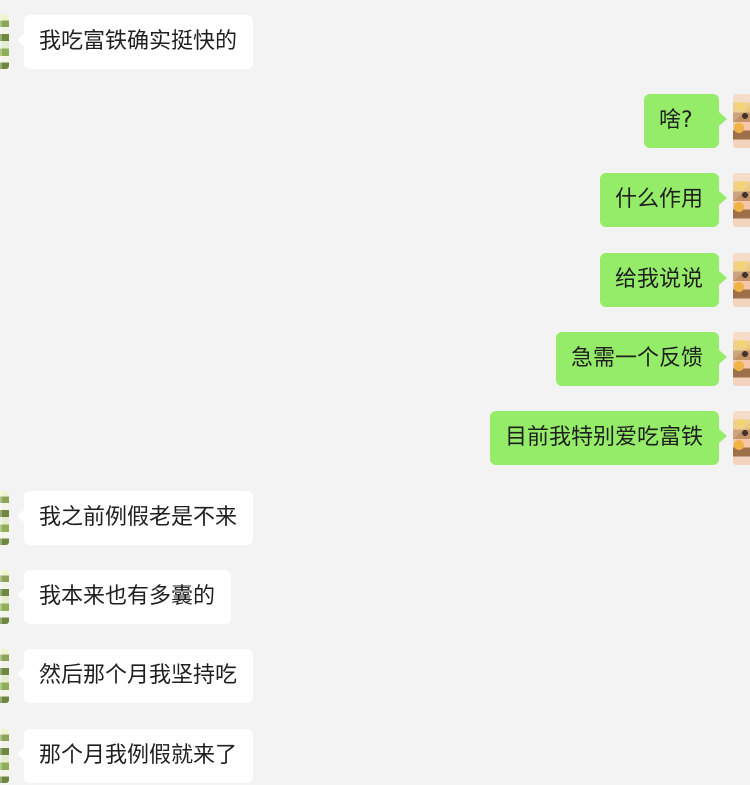 The width and height of the screenshot is (750, 785). I want to click on incoming-message-bubble: 我吃富铁确实挺快的, so click(138, 42).